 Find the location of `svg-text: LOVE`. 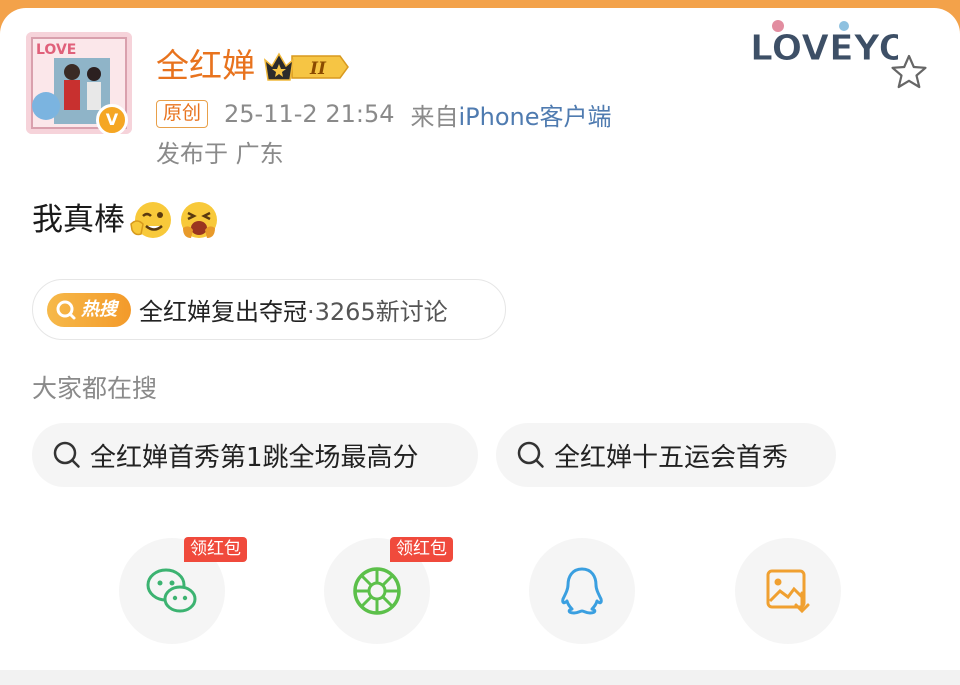

svg-text: LOVE is located at coordinates (56, 50).